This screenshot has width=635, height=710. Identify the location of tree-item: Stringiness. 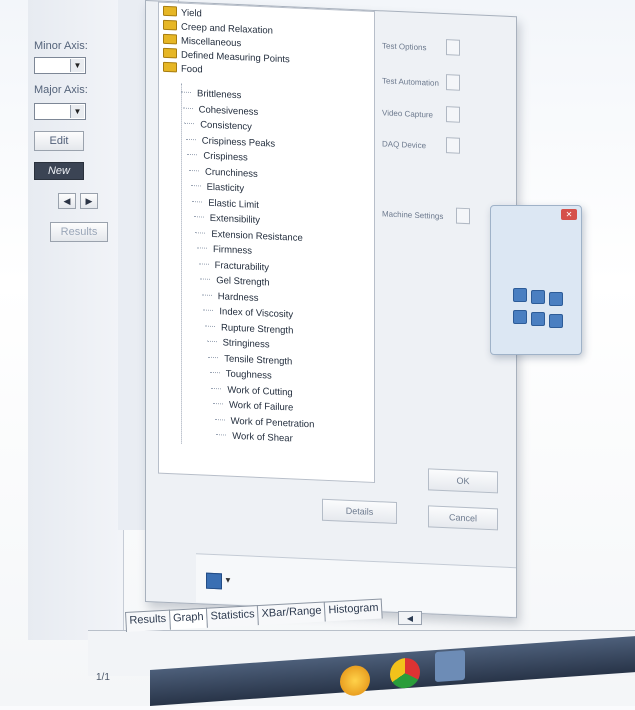
(238, 344).